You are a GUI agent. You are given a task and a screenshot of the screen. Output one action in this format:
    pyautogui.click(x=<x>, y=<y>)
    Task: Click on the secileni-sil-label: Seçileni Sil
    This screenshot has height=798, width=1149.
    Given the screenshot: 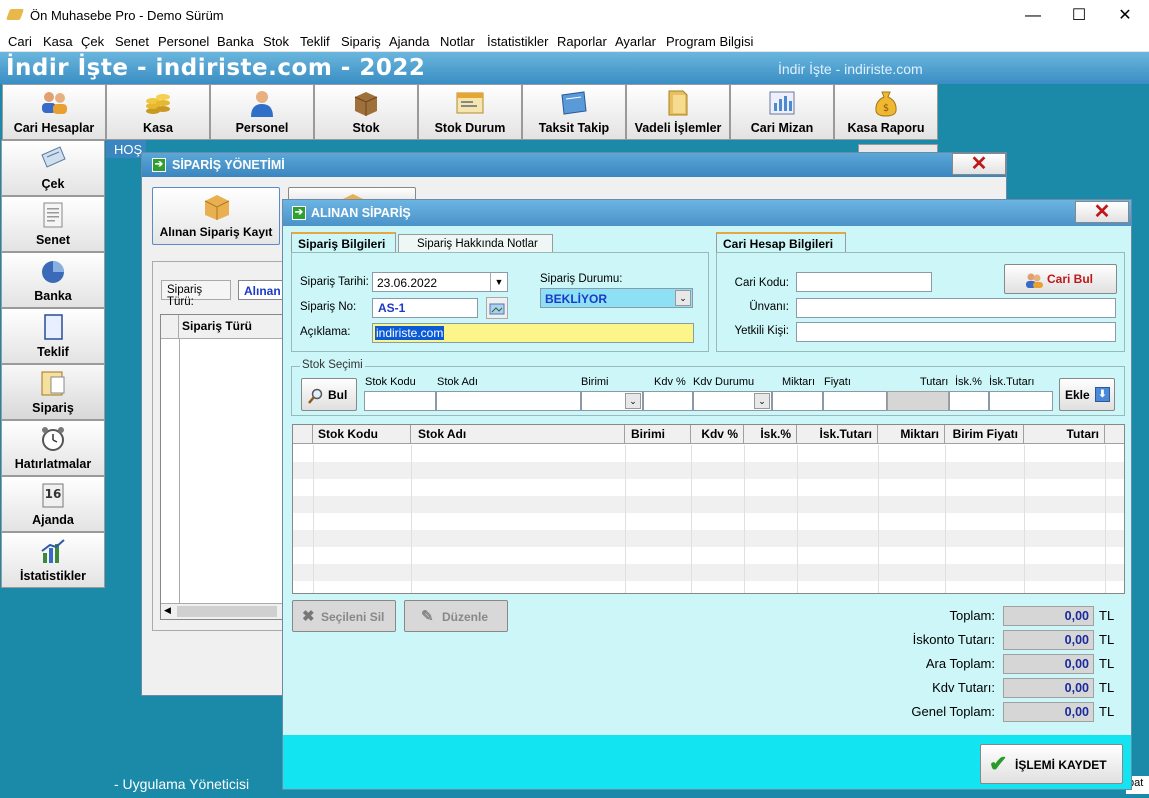 What is the action you would take?
    pyautogui.click(x=353, y=617)
    